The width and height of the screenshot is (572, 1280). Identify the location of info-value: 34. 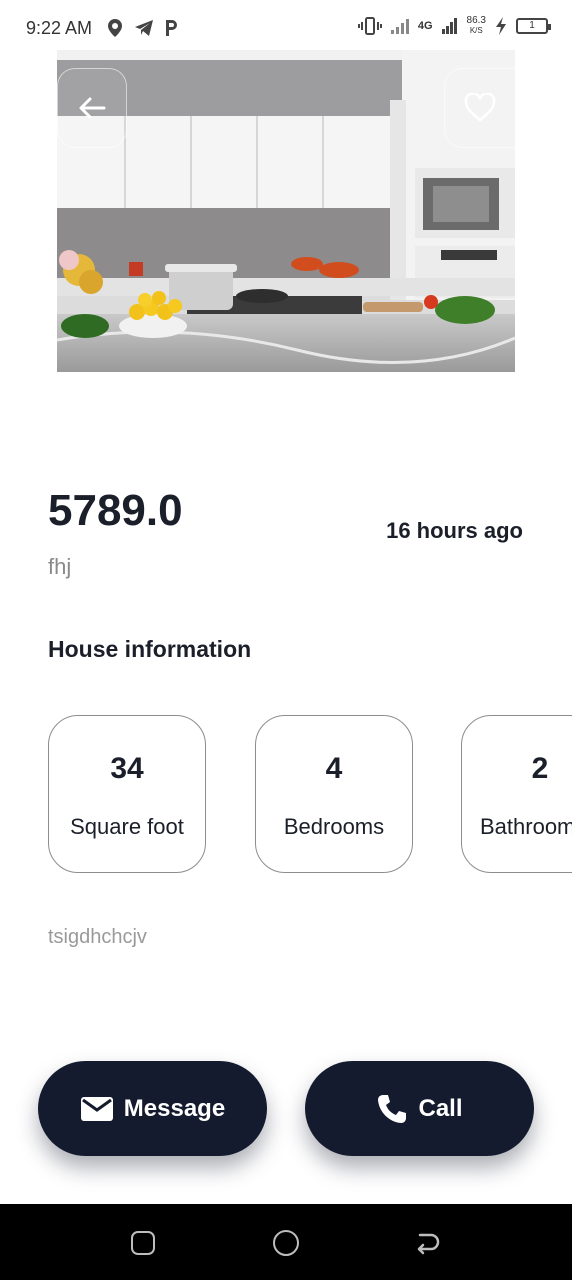
(127, 768).